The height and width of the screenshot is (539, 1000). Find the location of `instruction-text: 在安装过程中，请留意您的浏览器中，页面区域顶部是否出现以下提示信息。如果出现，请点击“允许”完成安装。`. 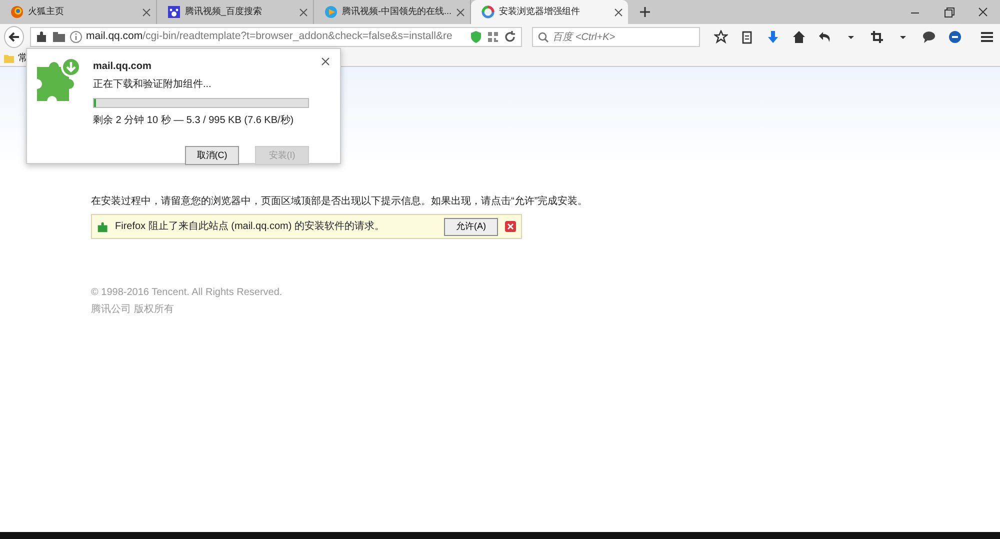

instruction-text: 在安装过程中，请留意您的浏览器中，页面区域顶部是否出现以下提示信息。如果出现，请点击“允许”完成安装。 is located at coordinates (340, 201).